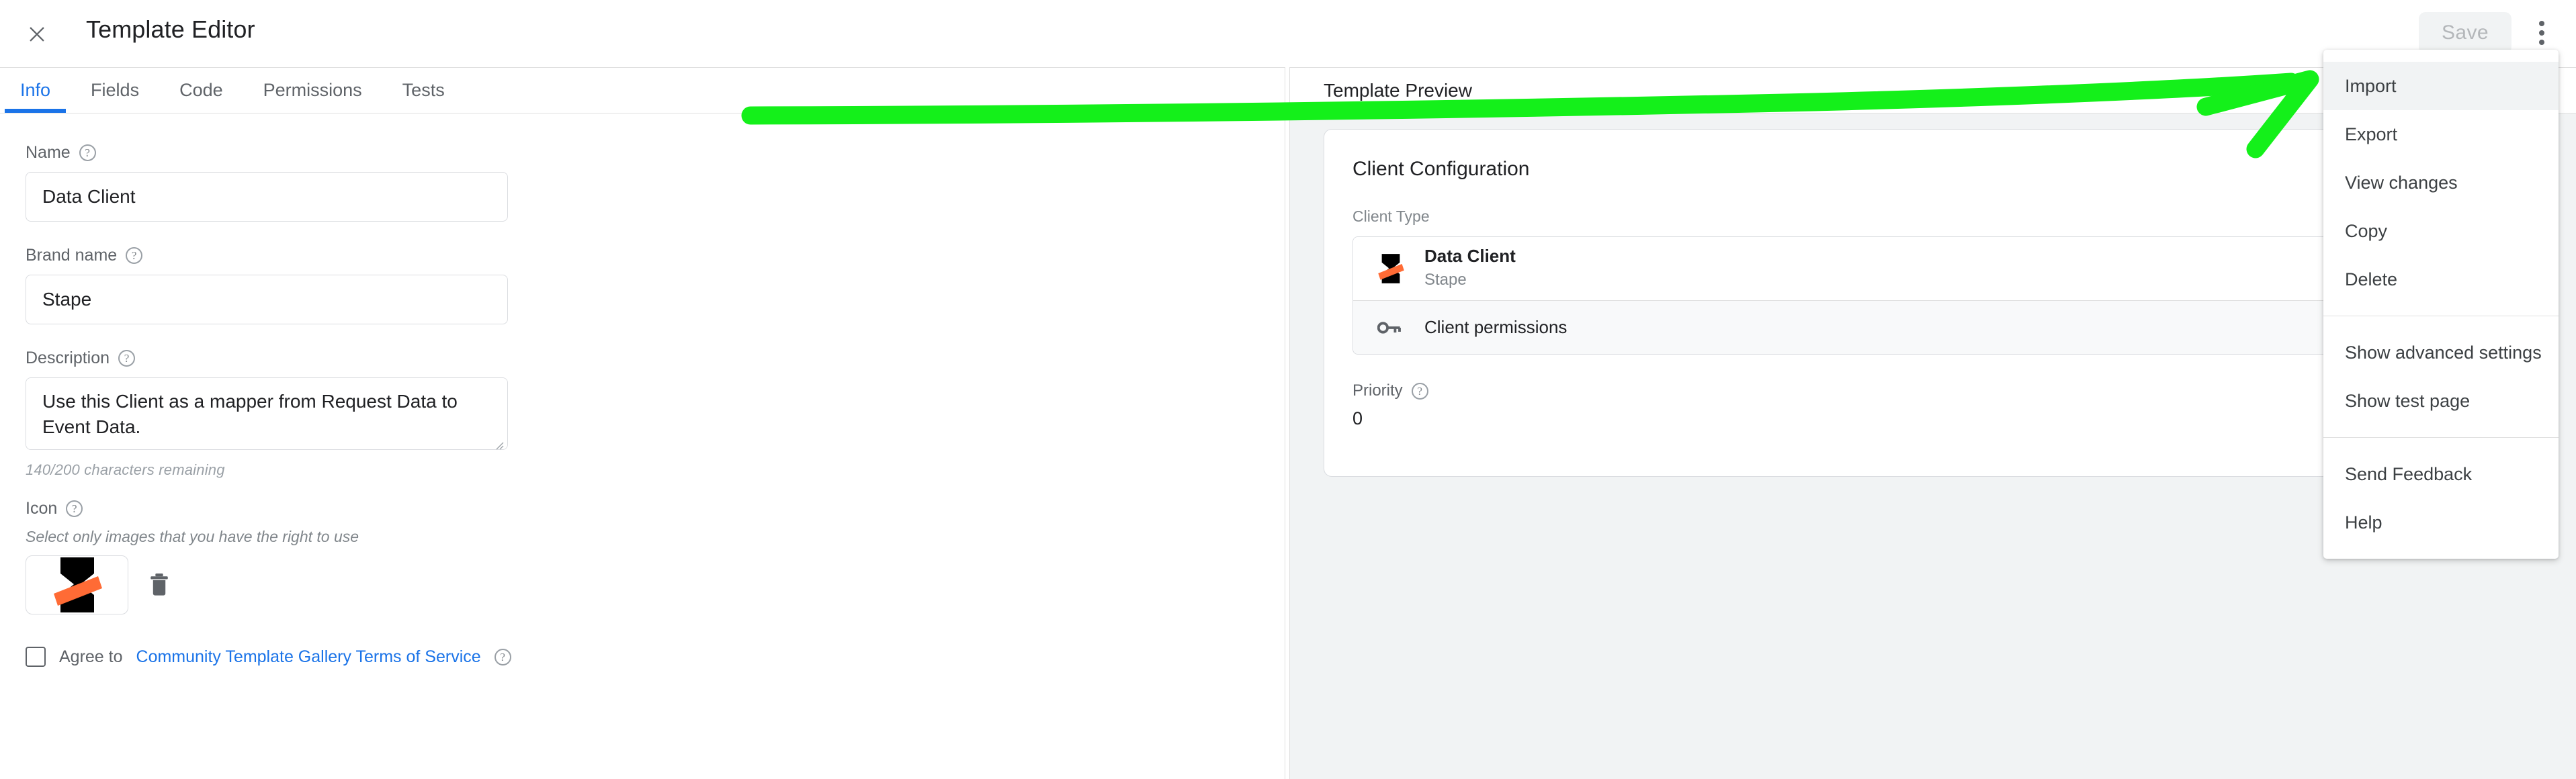 Image resolution: width=2576 pixels, height=779 pixels. I want to click on tab-info: Info, so click(35, 90).